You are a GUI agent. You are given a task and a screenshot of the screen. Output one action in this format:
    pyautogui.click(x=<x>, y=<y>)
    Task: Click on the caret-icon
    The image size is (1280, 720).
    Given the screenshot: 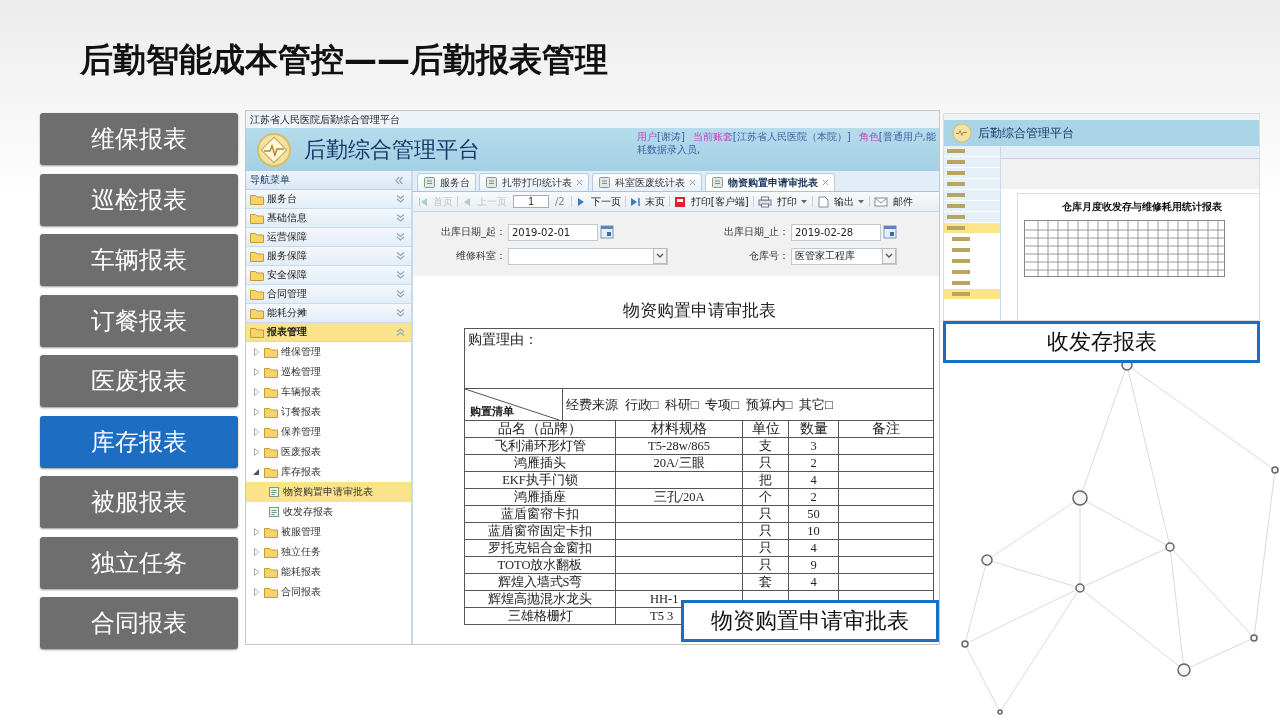 What is the action you would take?
    pyautogui.click(x=860, y=201)
    